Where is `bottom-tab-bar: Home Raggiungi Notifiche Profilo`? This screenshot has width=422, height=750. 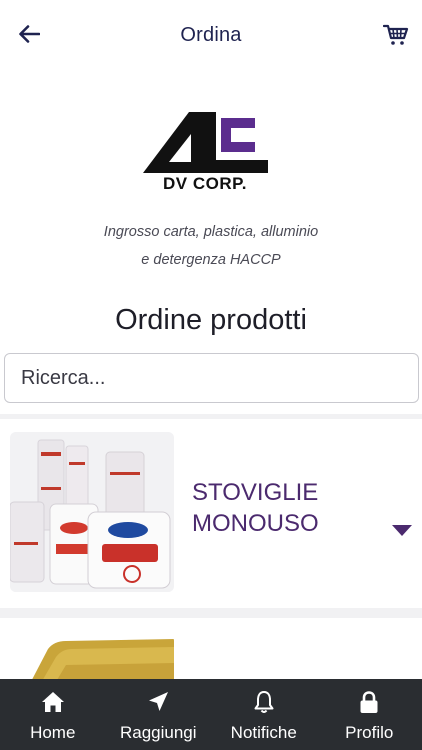 bottom-tab-bar: Home Raggiungi Notifiche Profilo is located at coordinates (211, 714).